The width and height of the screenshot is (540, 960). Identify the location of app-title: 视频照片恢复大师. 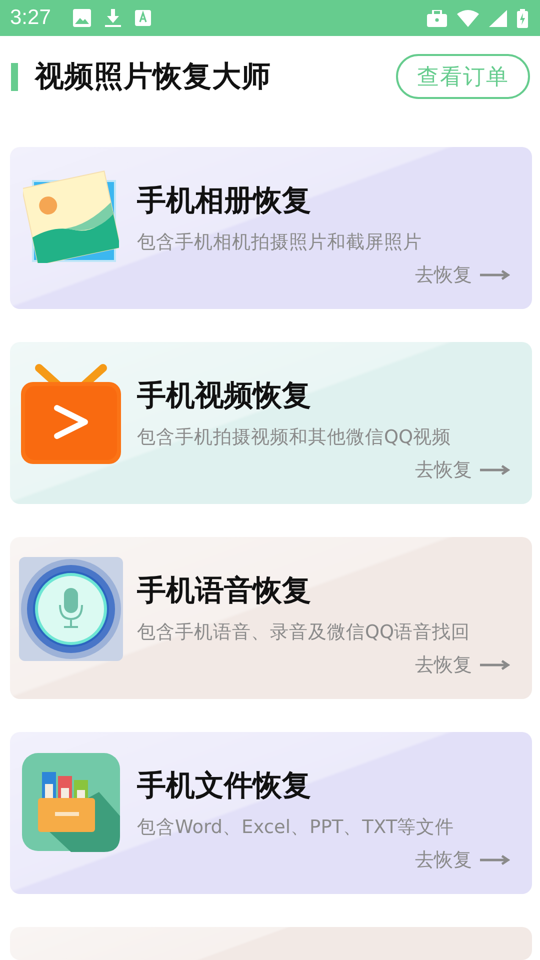
(153, 76).